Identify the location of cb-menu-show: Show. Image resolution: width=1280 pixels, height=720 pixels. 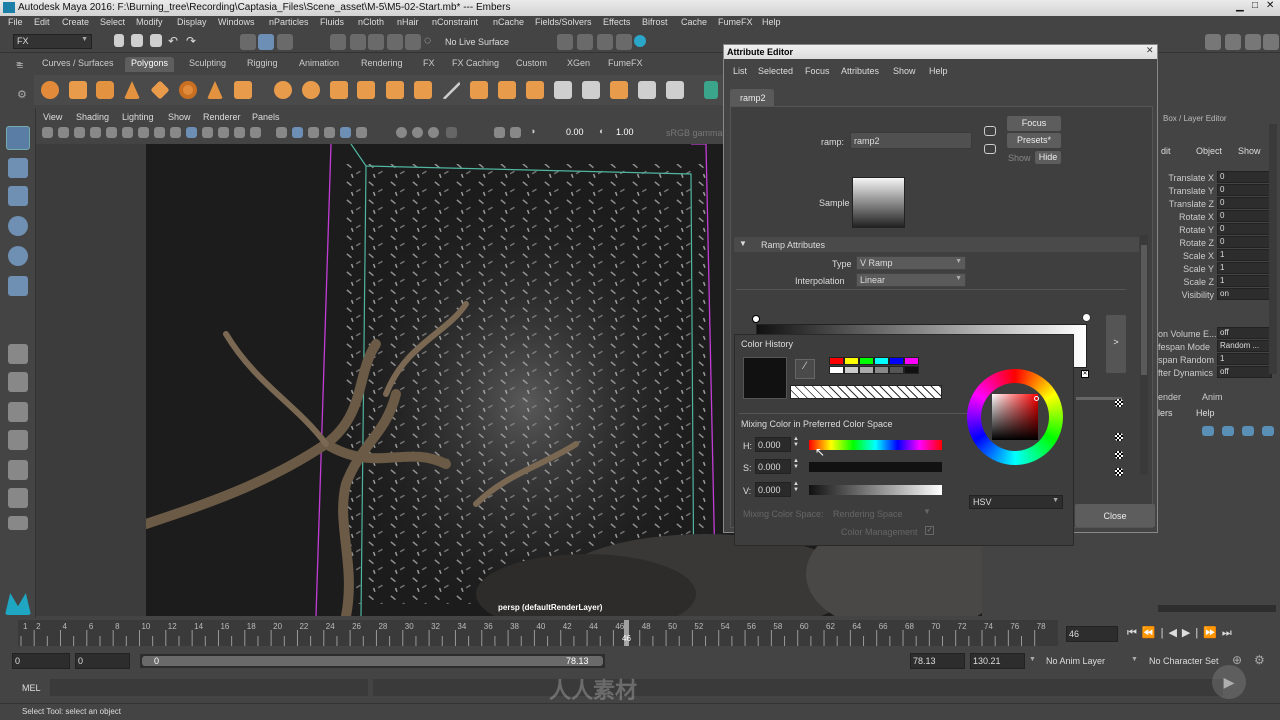
(1249, 151).